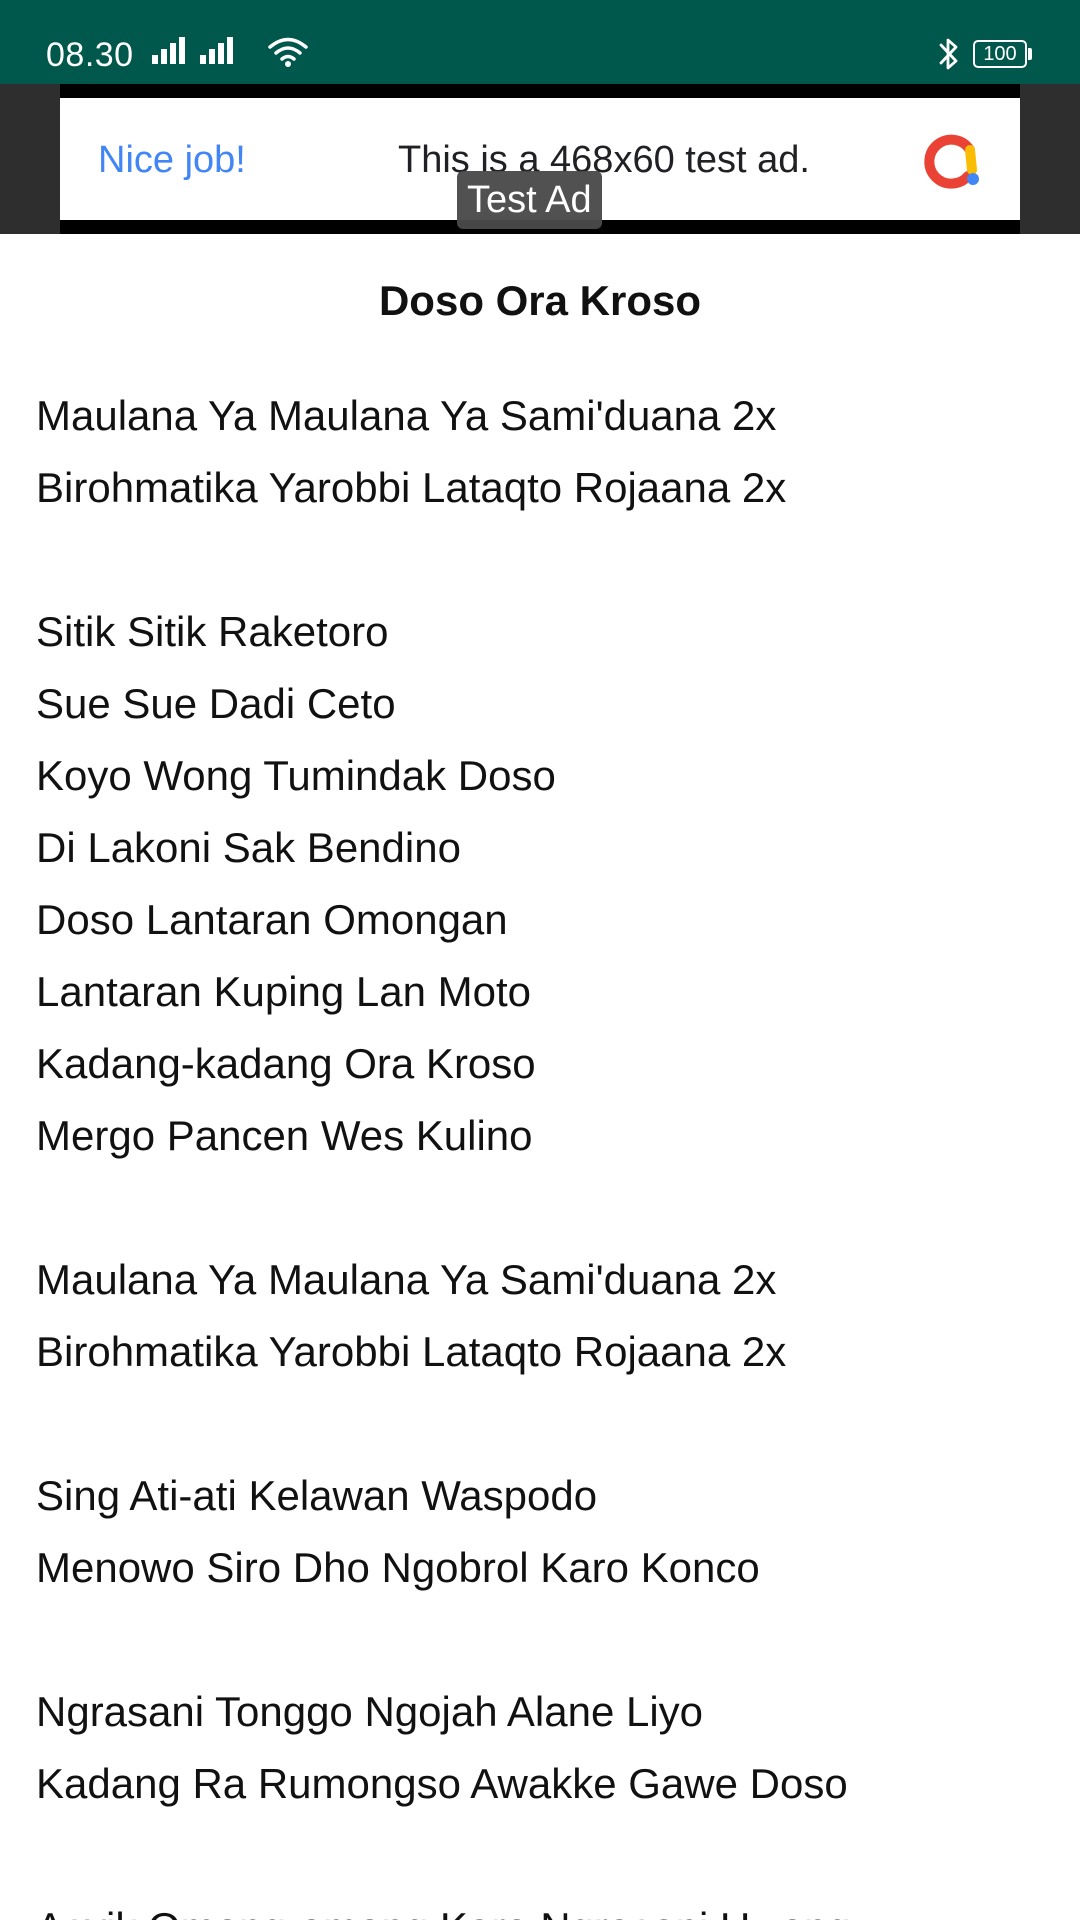 The image size is (1080, 1920). What do you see at coordinates (286, 1063) in the screenshot?
I see `lyric-line: Kadang-kadang Ora Kroso` at bounding box center [286, 1063].